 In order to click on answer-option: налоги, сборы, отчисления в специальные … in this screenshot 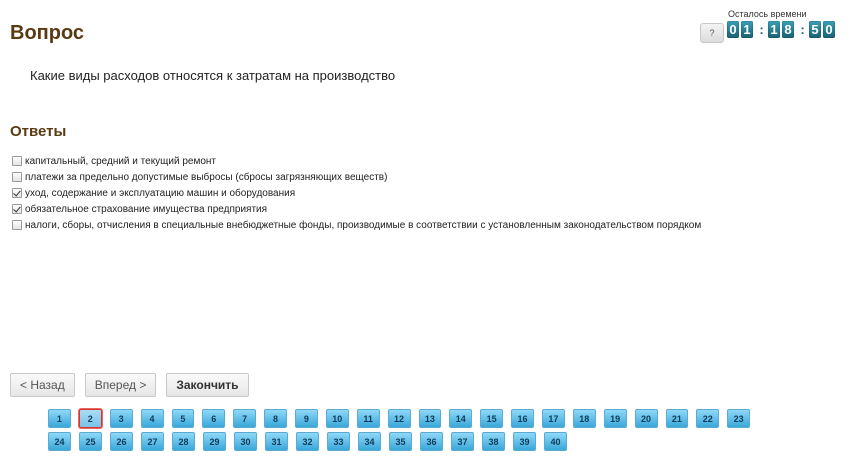, I will do `click(356, 225)`.